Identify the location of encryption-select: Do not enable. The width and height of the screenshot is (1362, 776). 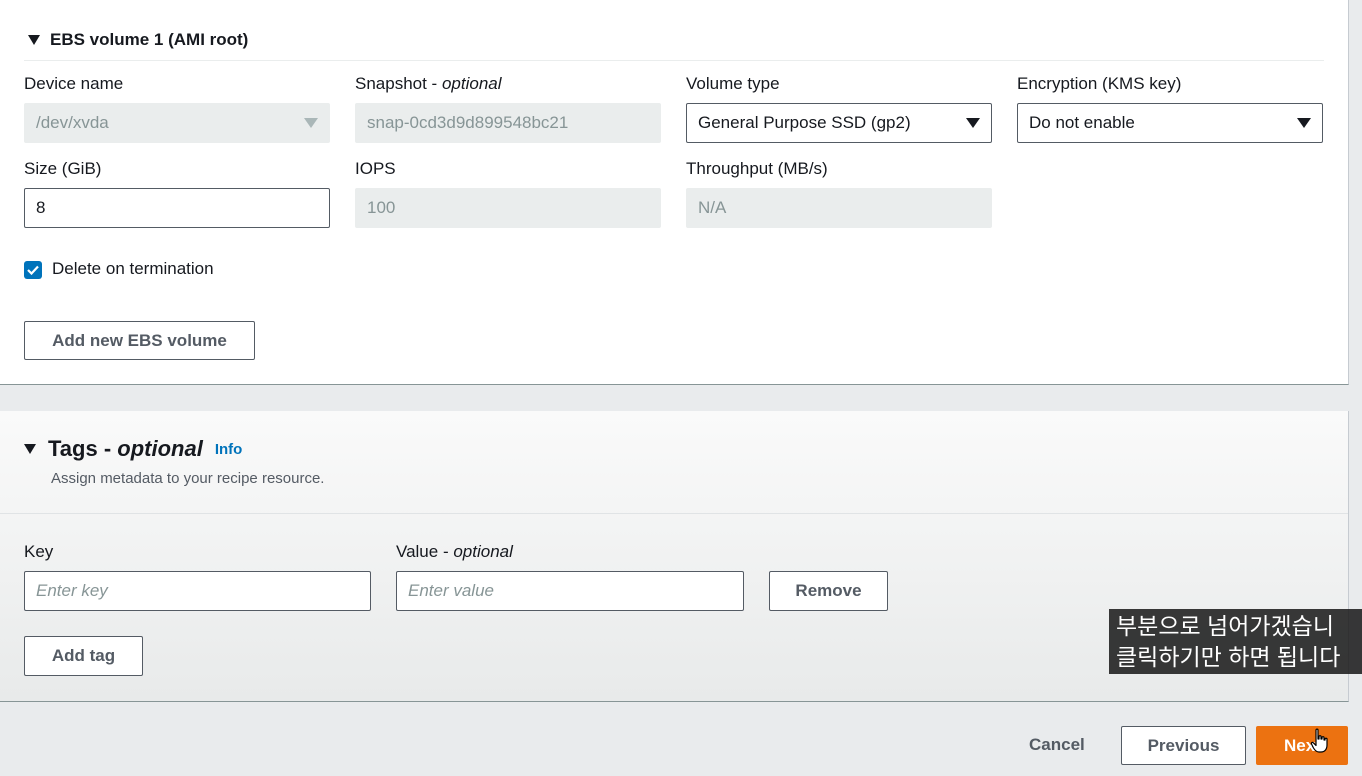
(1170, 123).